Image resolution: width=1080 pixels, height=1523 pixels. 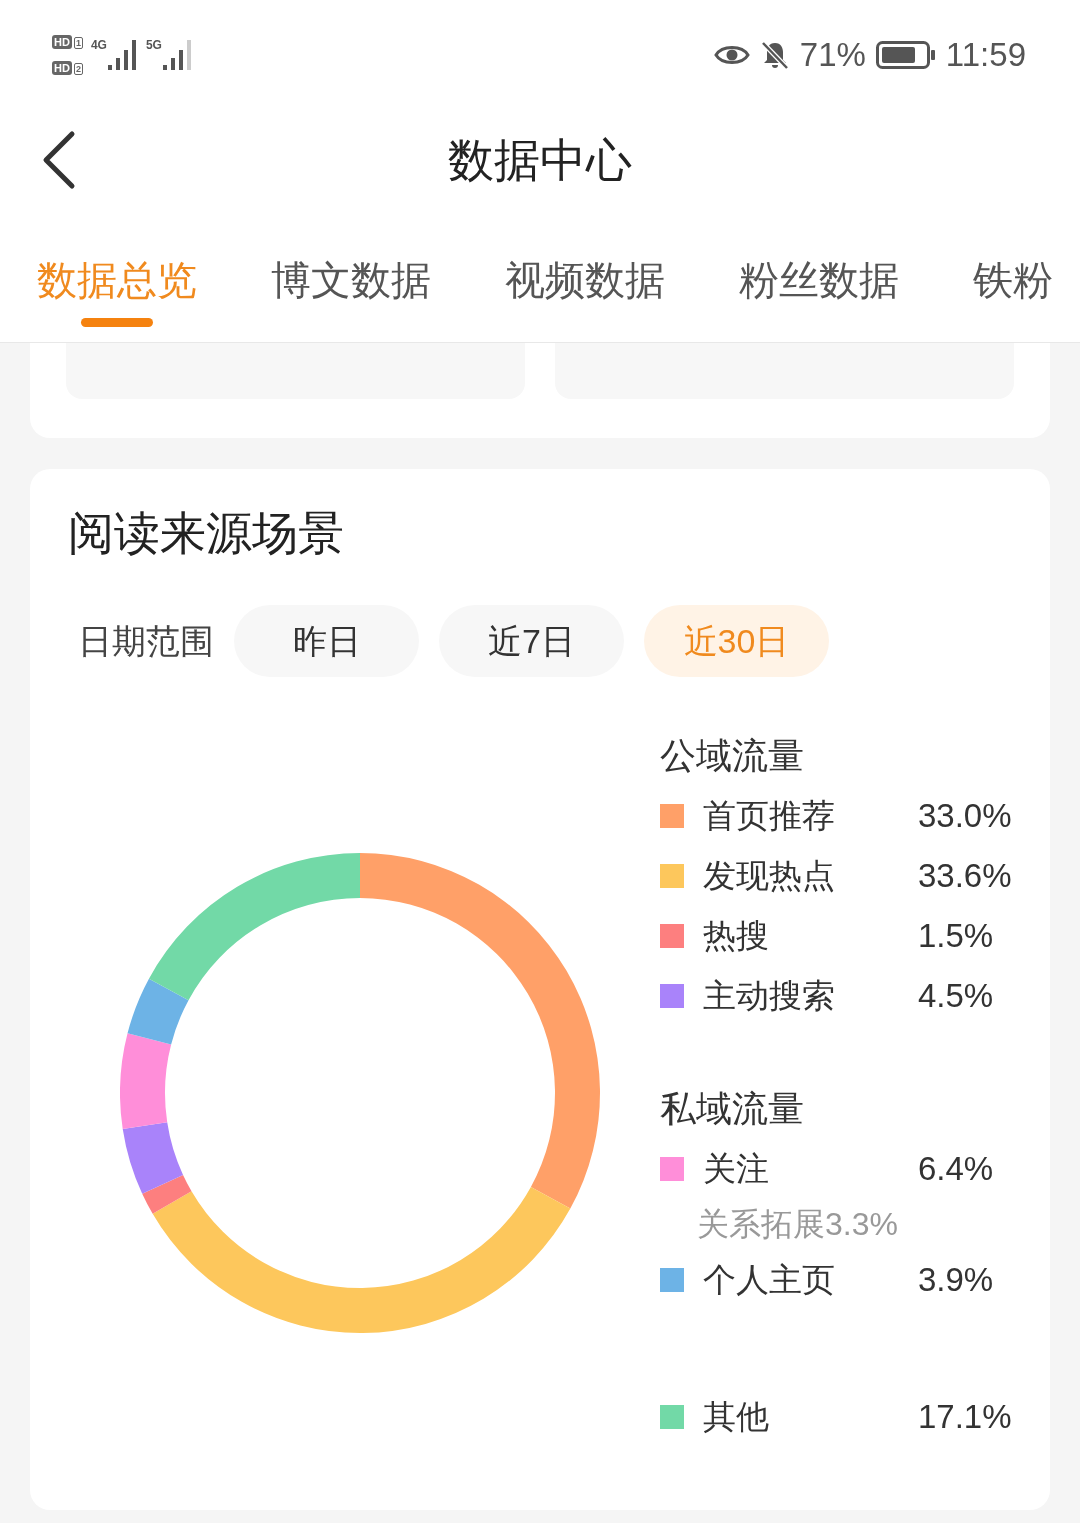 What do you see at coordinates (78, 69) in the screenshot?
I see `sim-slot-label: 2` at bounding box center [78, 69].